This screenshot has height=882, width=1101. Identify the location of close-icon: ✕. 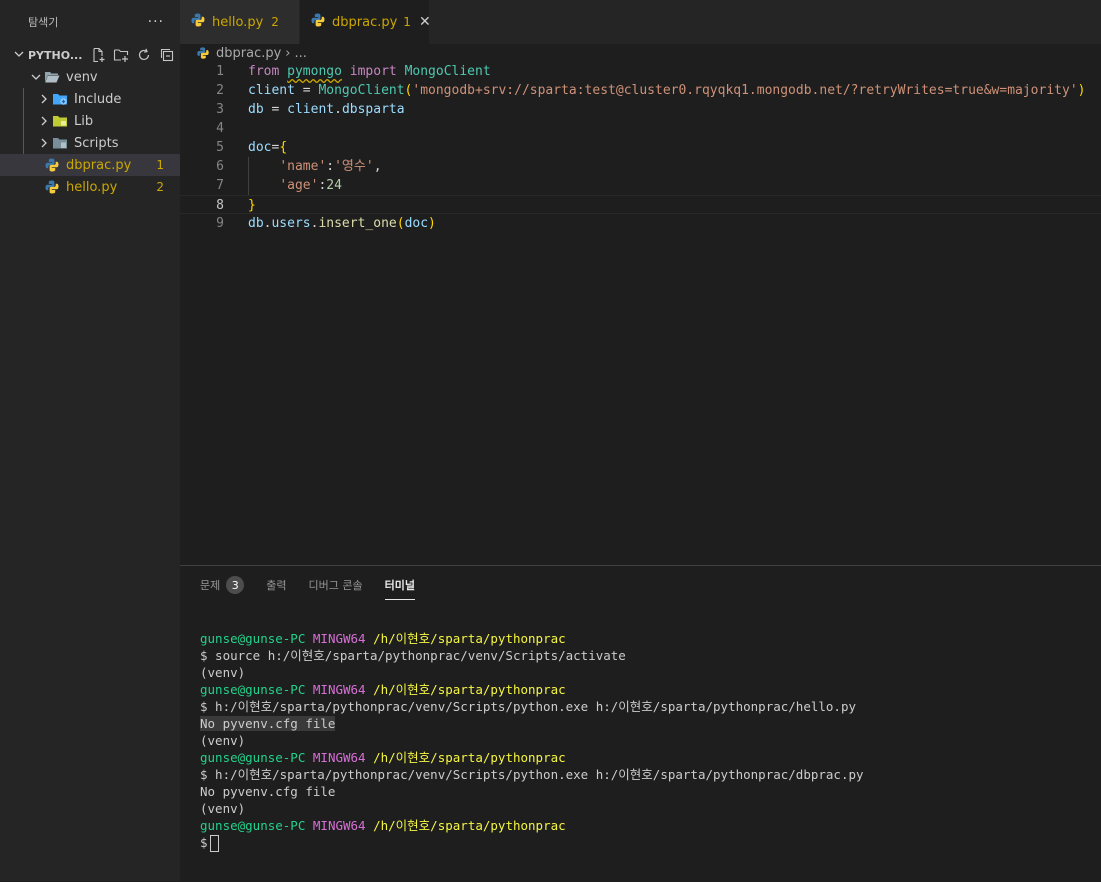
(425, 22).